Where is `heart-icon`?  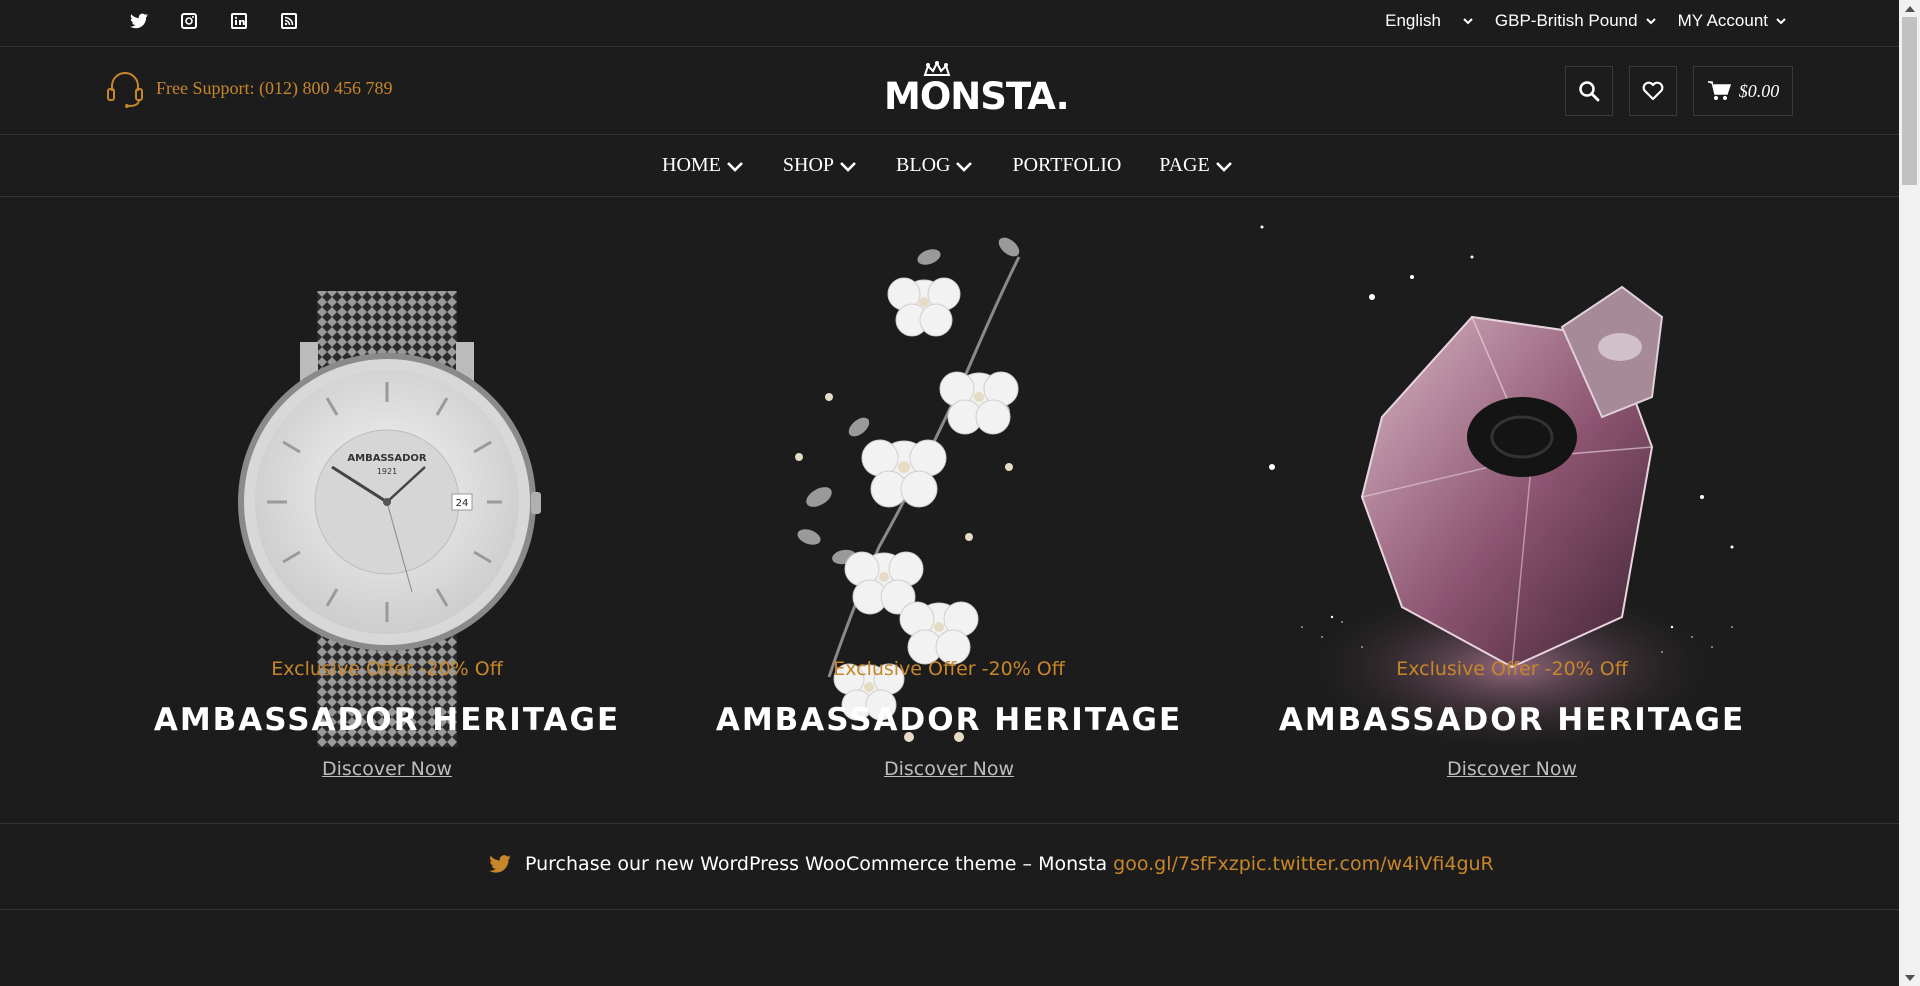 heart-icon is located at coordinates (1653, 91).